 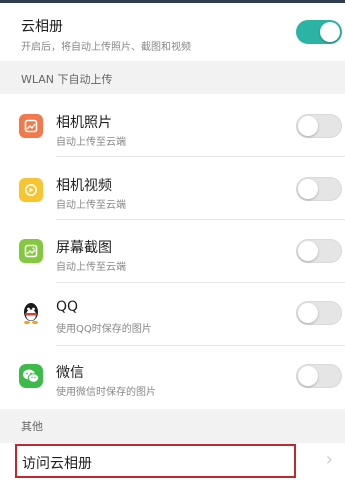 I want to click on camera-video-icon, so click(x=31, y=190).